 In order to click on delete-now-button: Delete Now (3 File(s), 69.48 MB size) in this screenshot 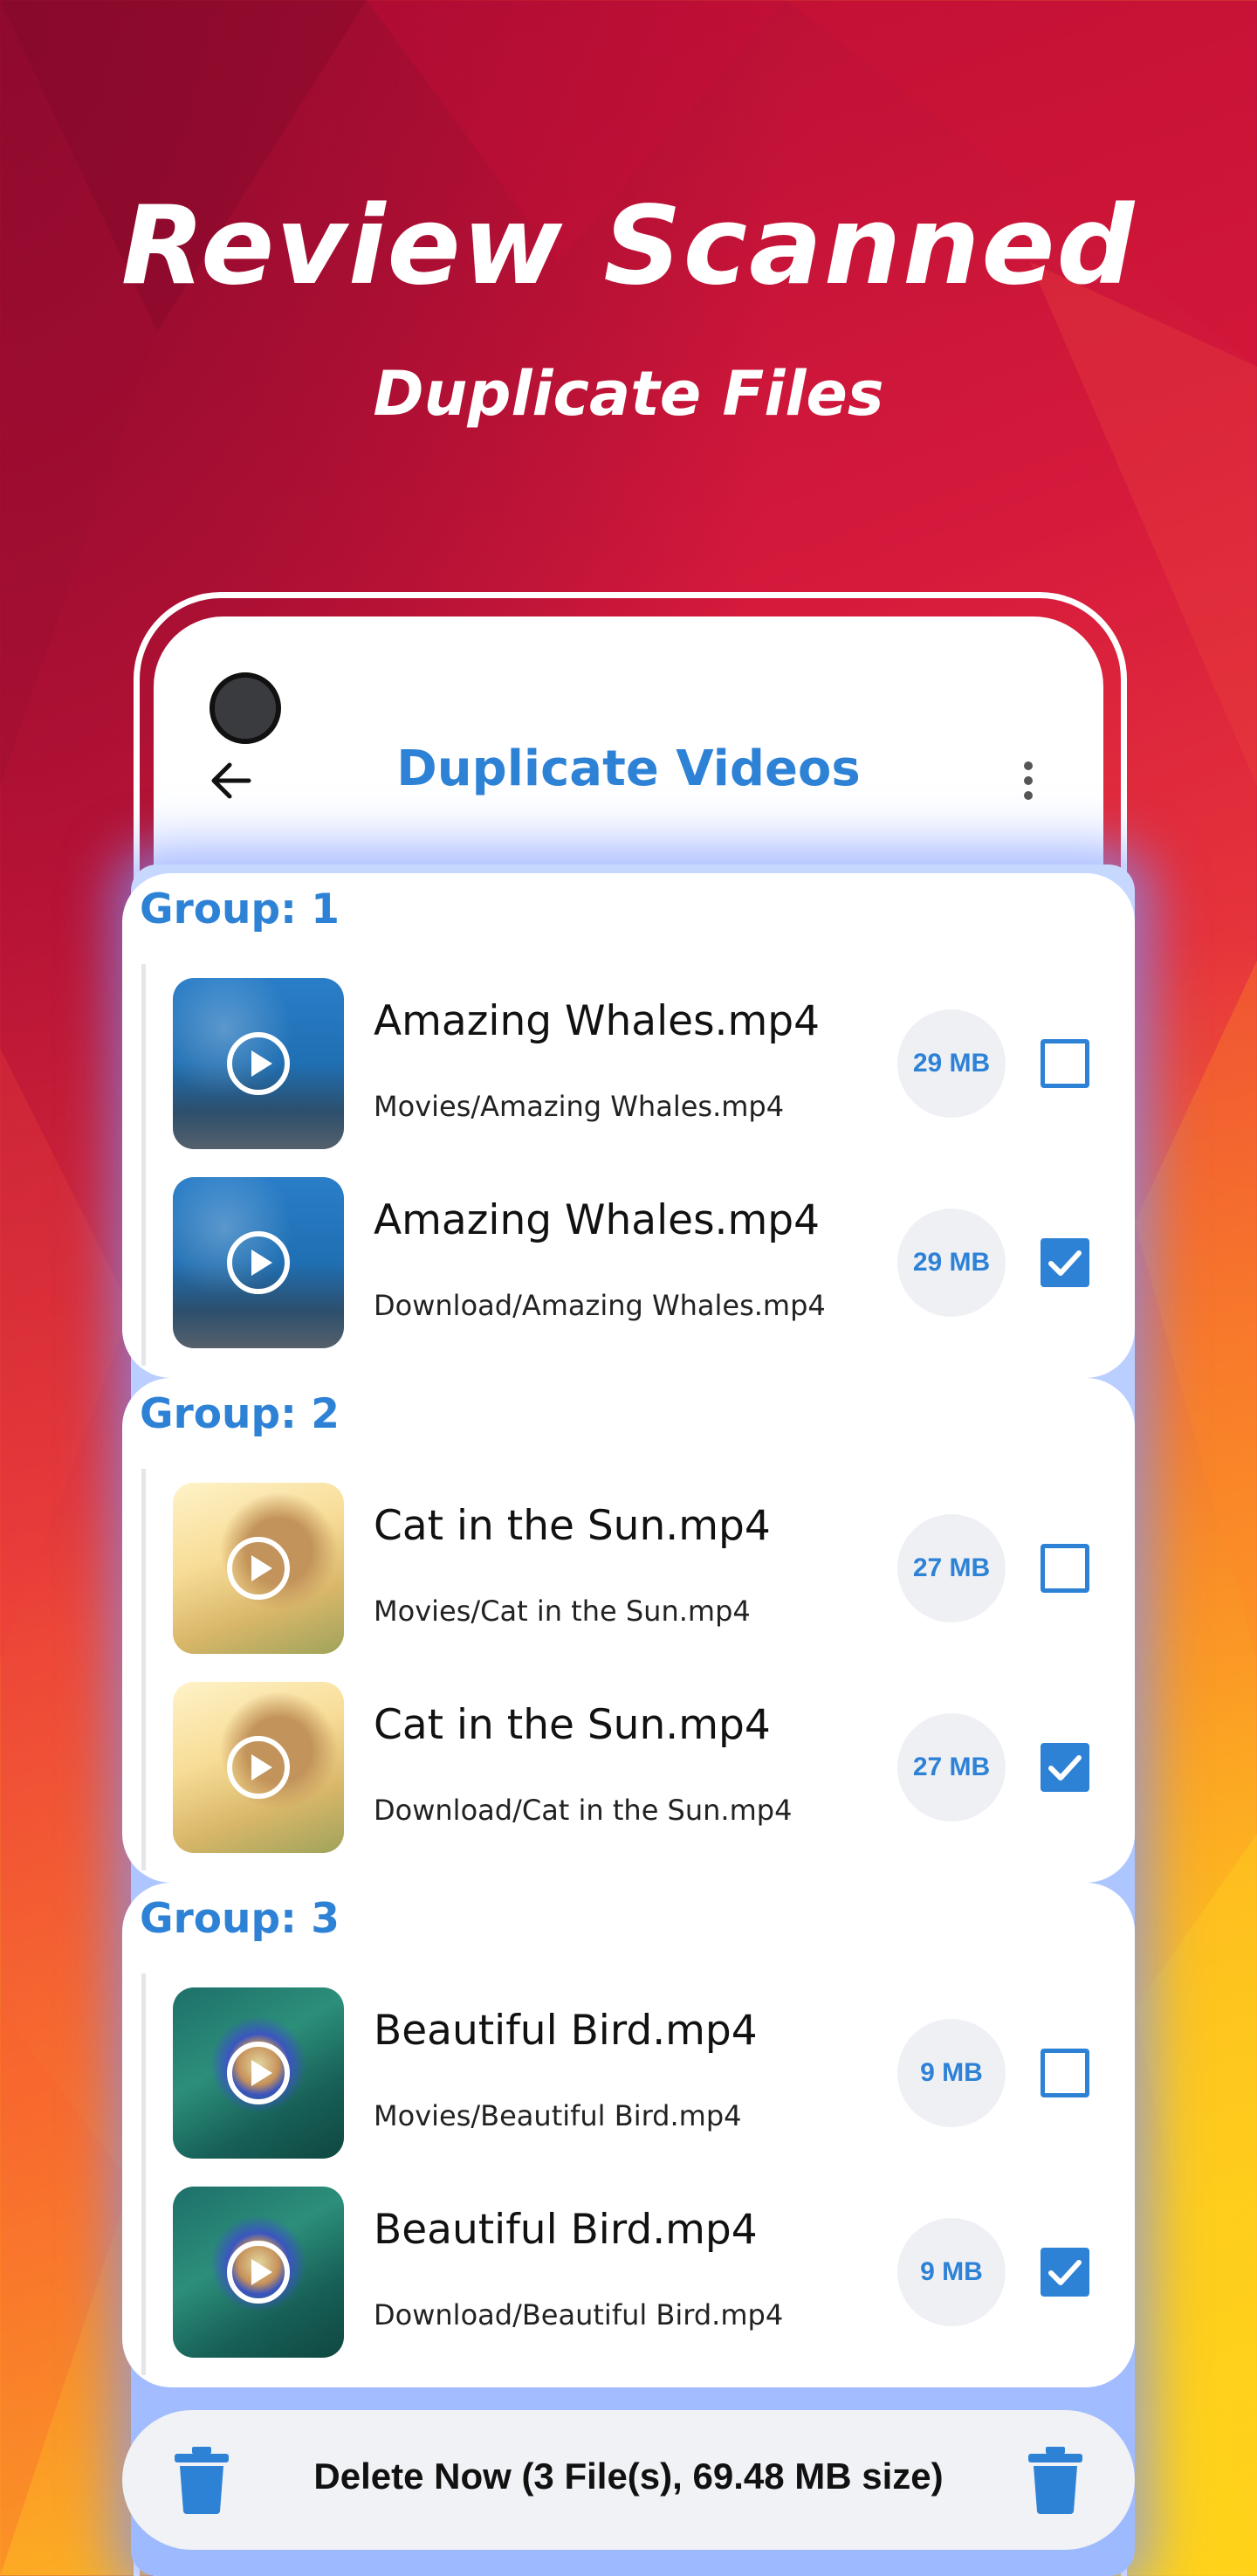, I will do `click(628, 2480)`.